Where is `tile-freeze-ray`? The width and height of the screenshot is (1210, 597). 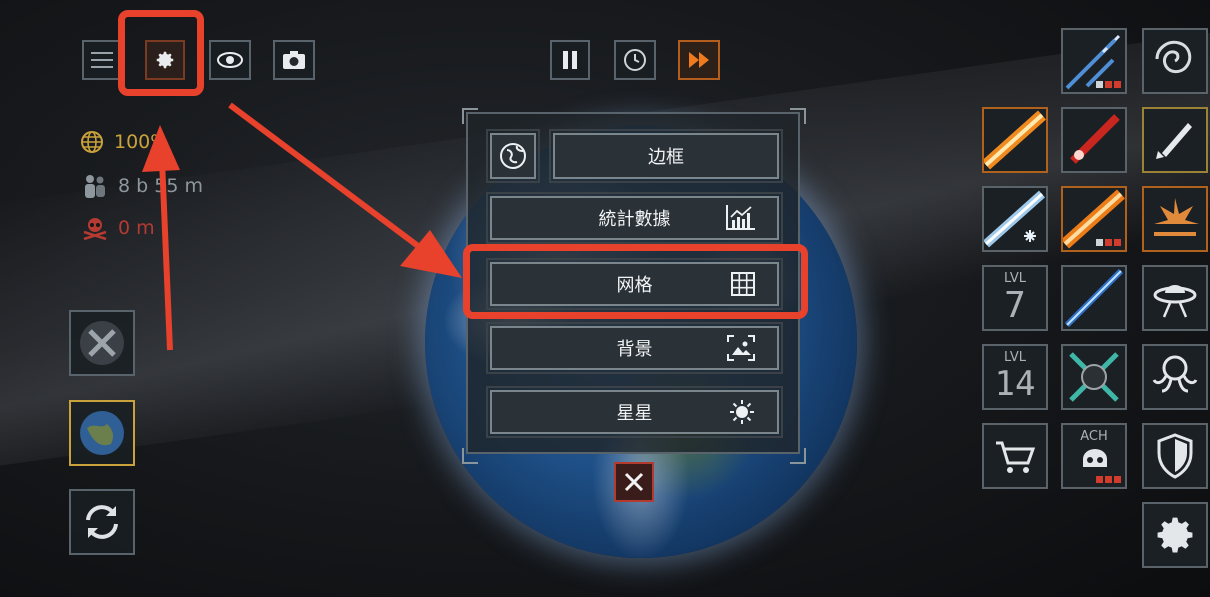 tile-freeze-ray is located at coordinates (1015, 219).